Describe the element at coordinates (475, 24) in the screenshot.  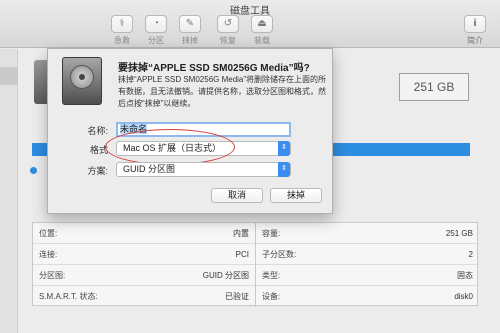
I see `info-icon: i` at that location.